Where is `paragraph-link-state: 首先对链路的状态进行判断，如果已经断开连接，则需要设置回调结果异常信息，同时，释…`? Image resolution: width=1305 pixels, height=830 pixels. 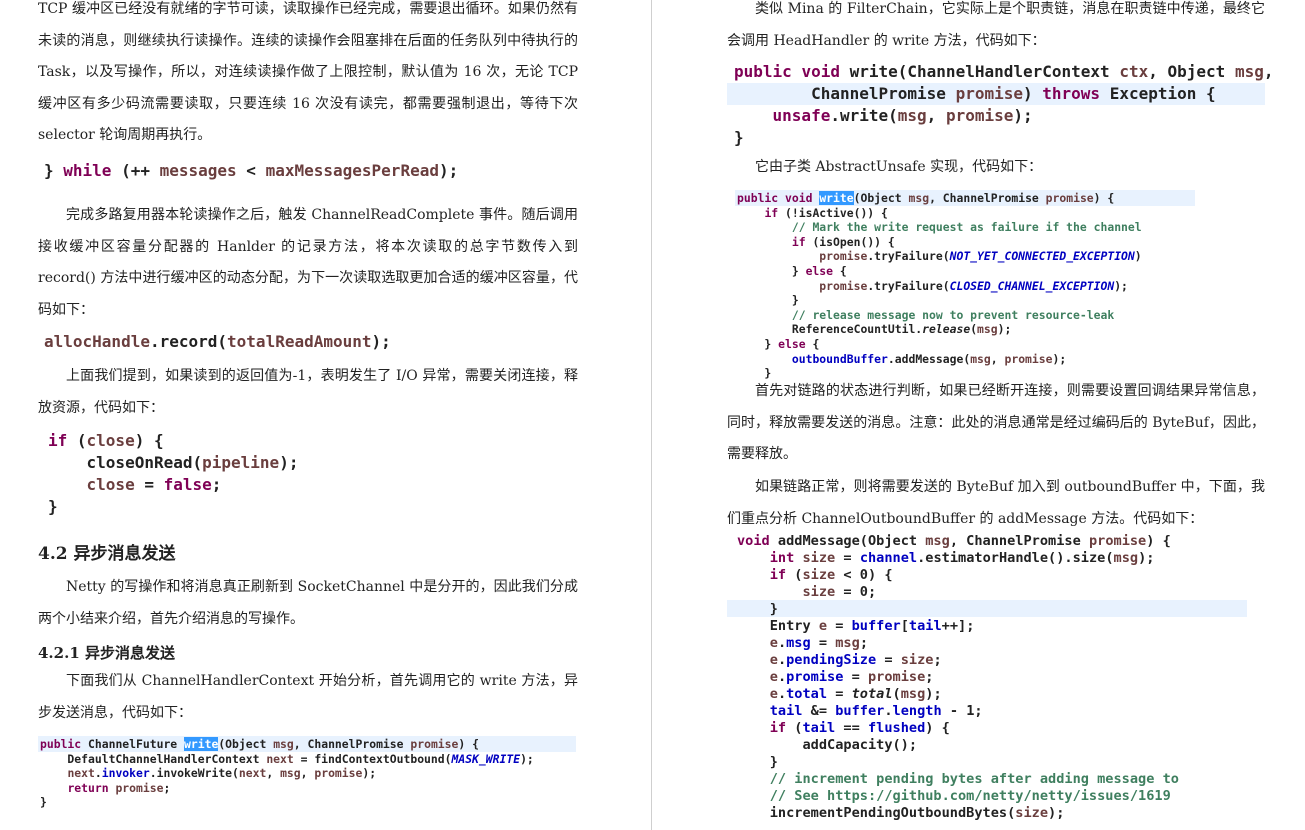 paragraph-link-state: 首先对链路的状态进行判断，如果已经断开连接，则需要设置回调结果异常信息，同时，释… is located at coordinates (996, 422).